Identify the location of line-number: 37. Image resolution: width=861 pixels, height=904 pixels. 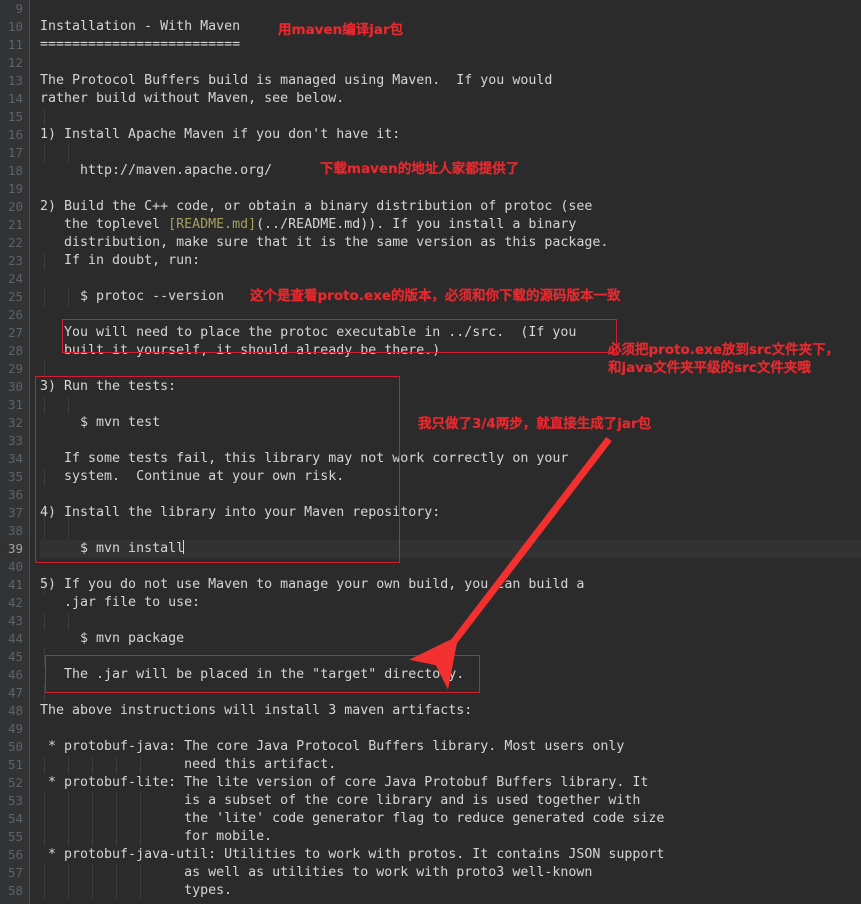
(15, 512).